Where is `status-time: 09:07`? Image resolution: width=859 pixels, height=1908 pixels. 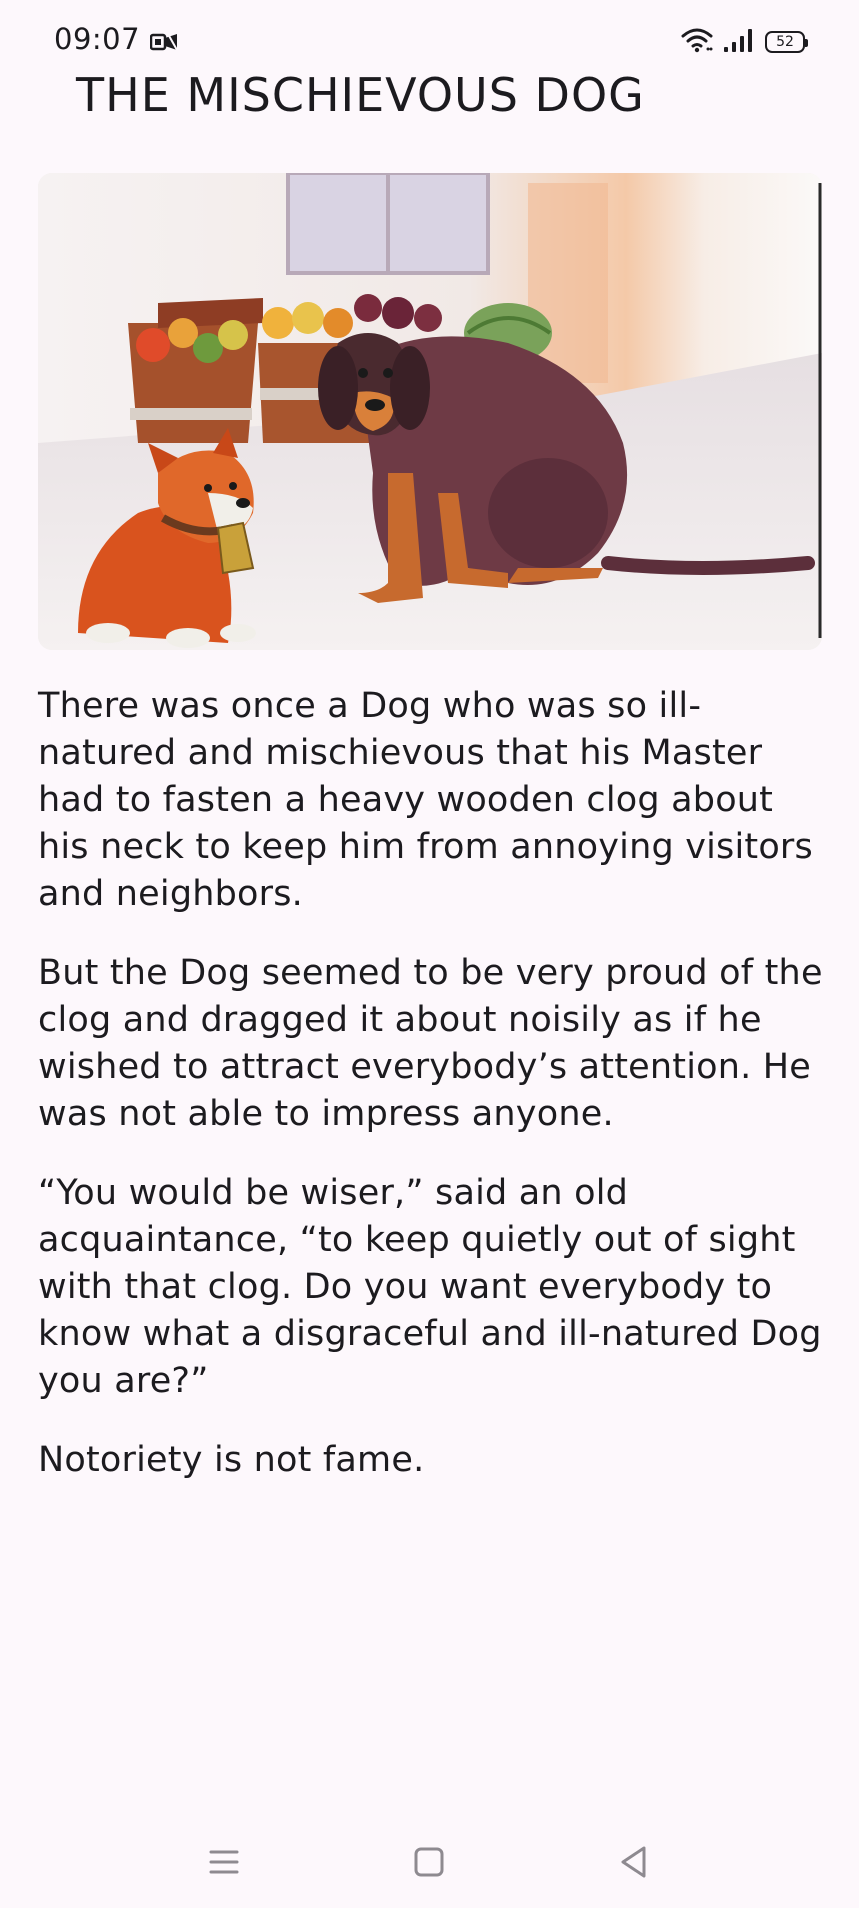 status-time: 09:07 is located at coordinates (97, 39).